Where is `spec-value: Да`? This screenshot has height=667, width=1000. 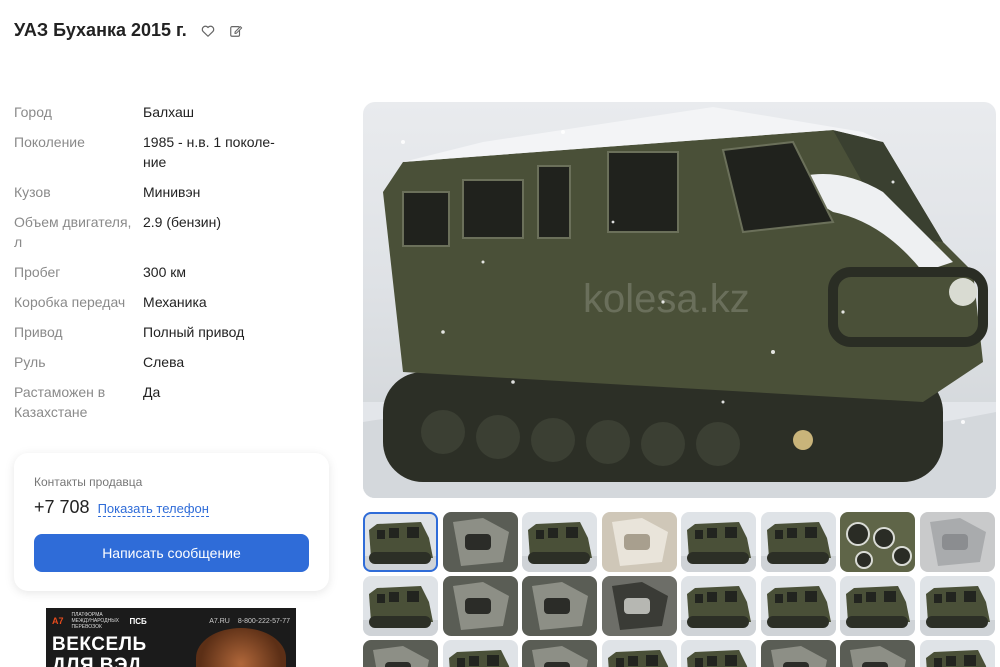 spec-value: Да is located at coordinates (152, 392).